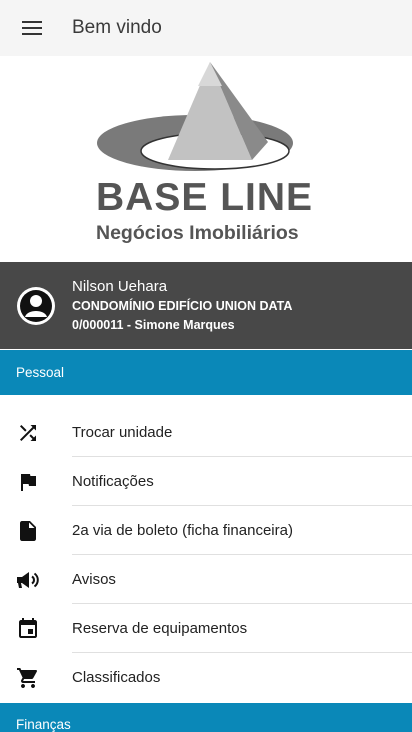 The image size is (412, 732). Describe the element at coordinates (28, 677) in the screenshot. I see `shopping-cart-icon` at that location.